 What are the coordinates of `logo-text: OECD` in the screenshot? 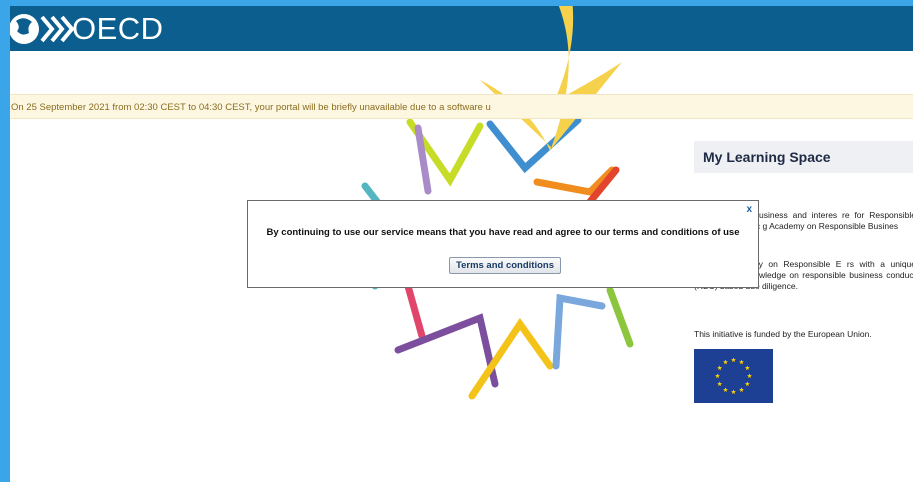 It's located at (118, 28).